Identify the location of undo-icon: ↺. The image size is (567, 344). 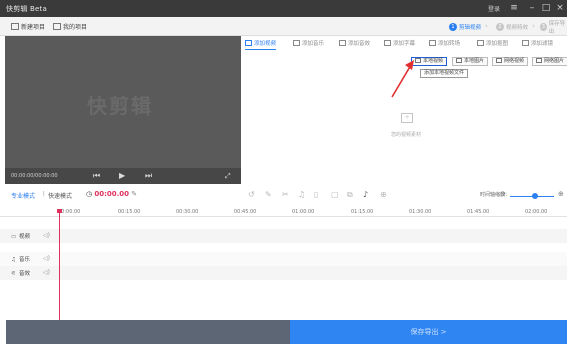
(251, 195).